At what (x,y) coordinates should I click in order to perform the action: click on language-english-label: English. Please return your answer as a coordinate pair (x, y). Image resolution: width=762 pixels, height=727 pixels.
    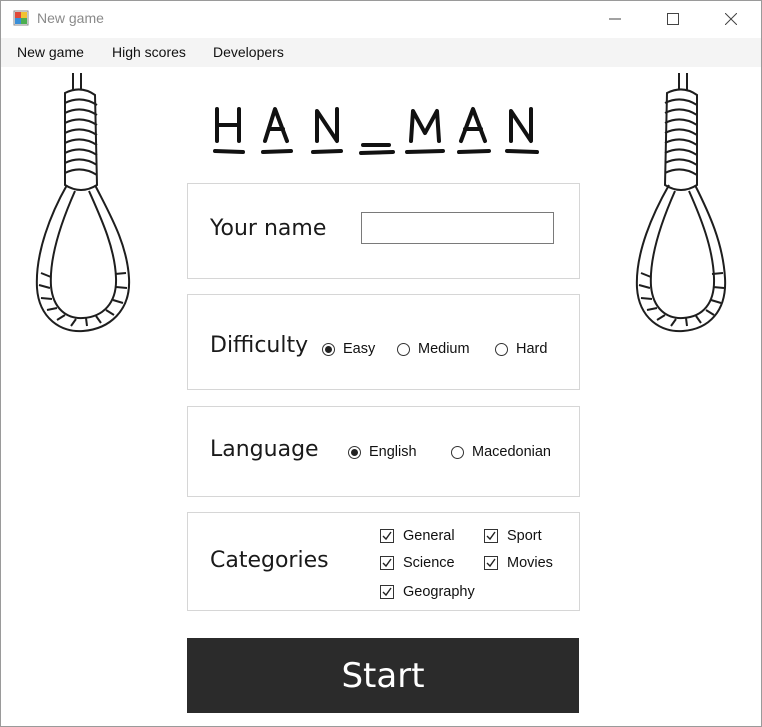
    Looking at the image, I should click on (393, 452).